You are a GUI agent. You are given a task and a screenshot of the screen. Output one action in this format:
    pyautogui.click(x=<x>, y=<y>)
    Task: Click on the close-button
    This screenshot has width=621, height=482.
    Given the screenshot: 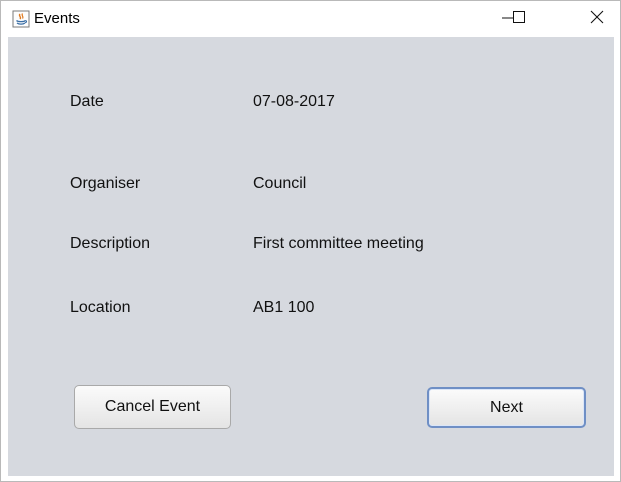 What is the action you would take?
    pyautogui.click(x=597, y=19)
    